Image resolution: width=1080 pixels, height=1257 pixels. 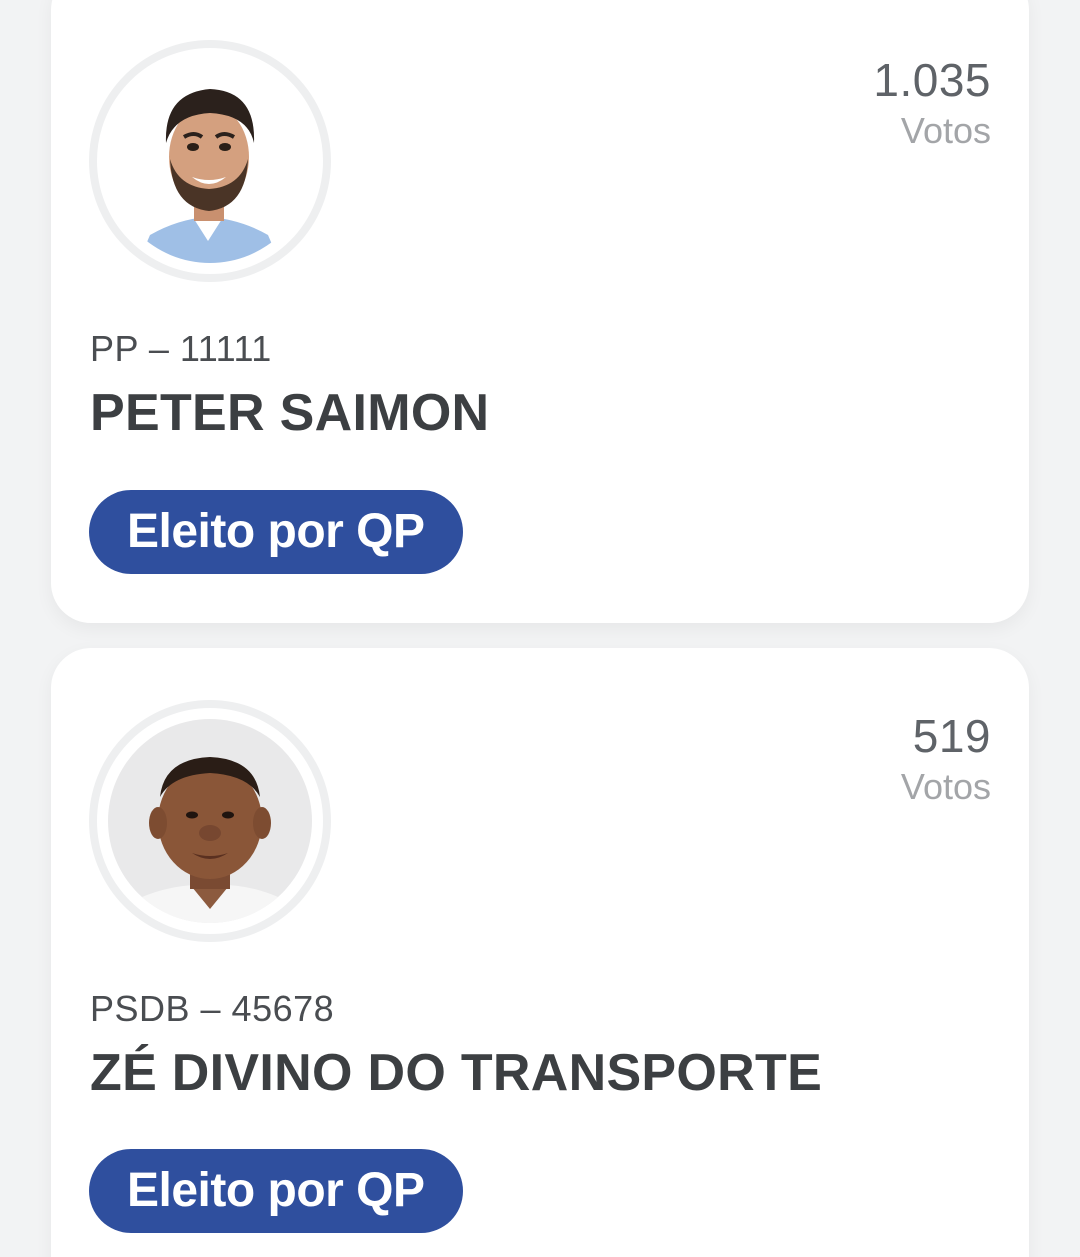 What do you see at coordinates (456, 1073) in the screenshot?
I see `candidate-name: ZÉ DIVINO DO TRANSPORTE` at bounding box center [456, 1073].